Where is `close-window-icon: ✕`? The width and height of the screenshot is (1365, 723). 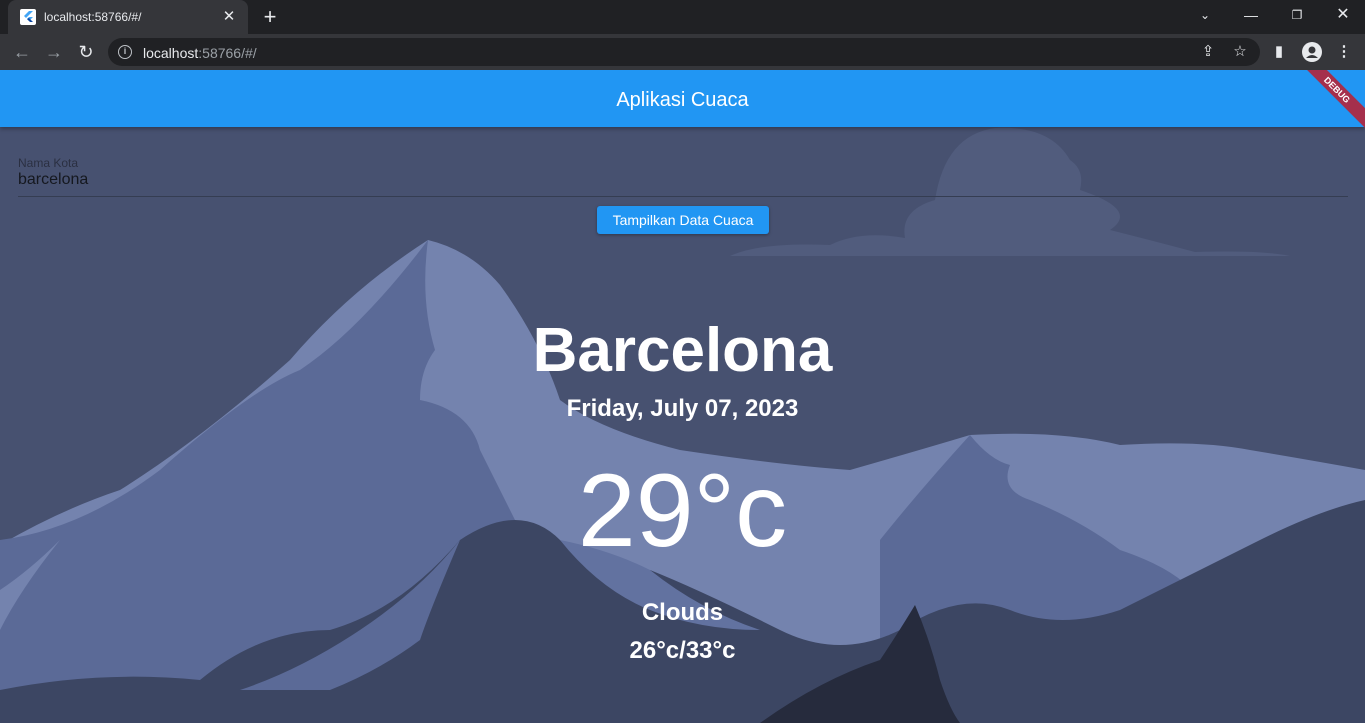 close-window-icon: ✕ is located at coordinates (1342, 15).